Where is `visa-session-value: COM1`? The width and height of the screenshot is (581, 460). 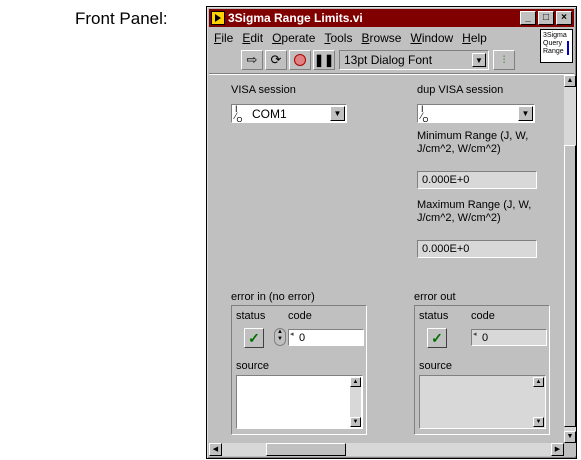 visa-session-value: COM1 is located at coordinates (269, 113).